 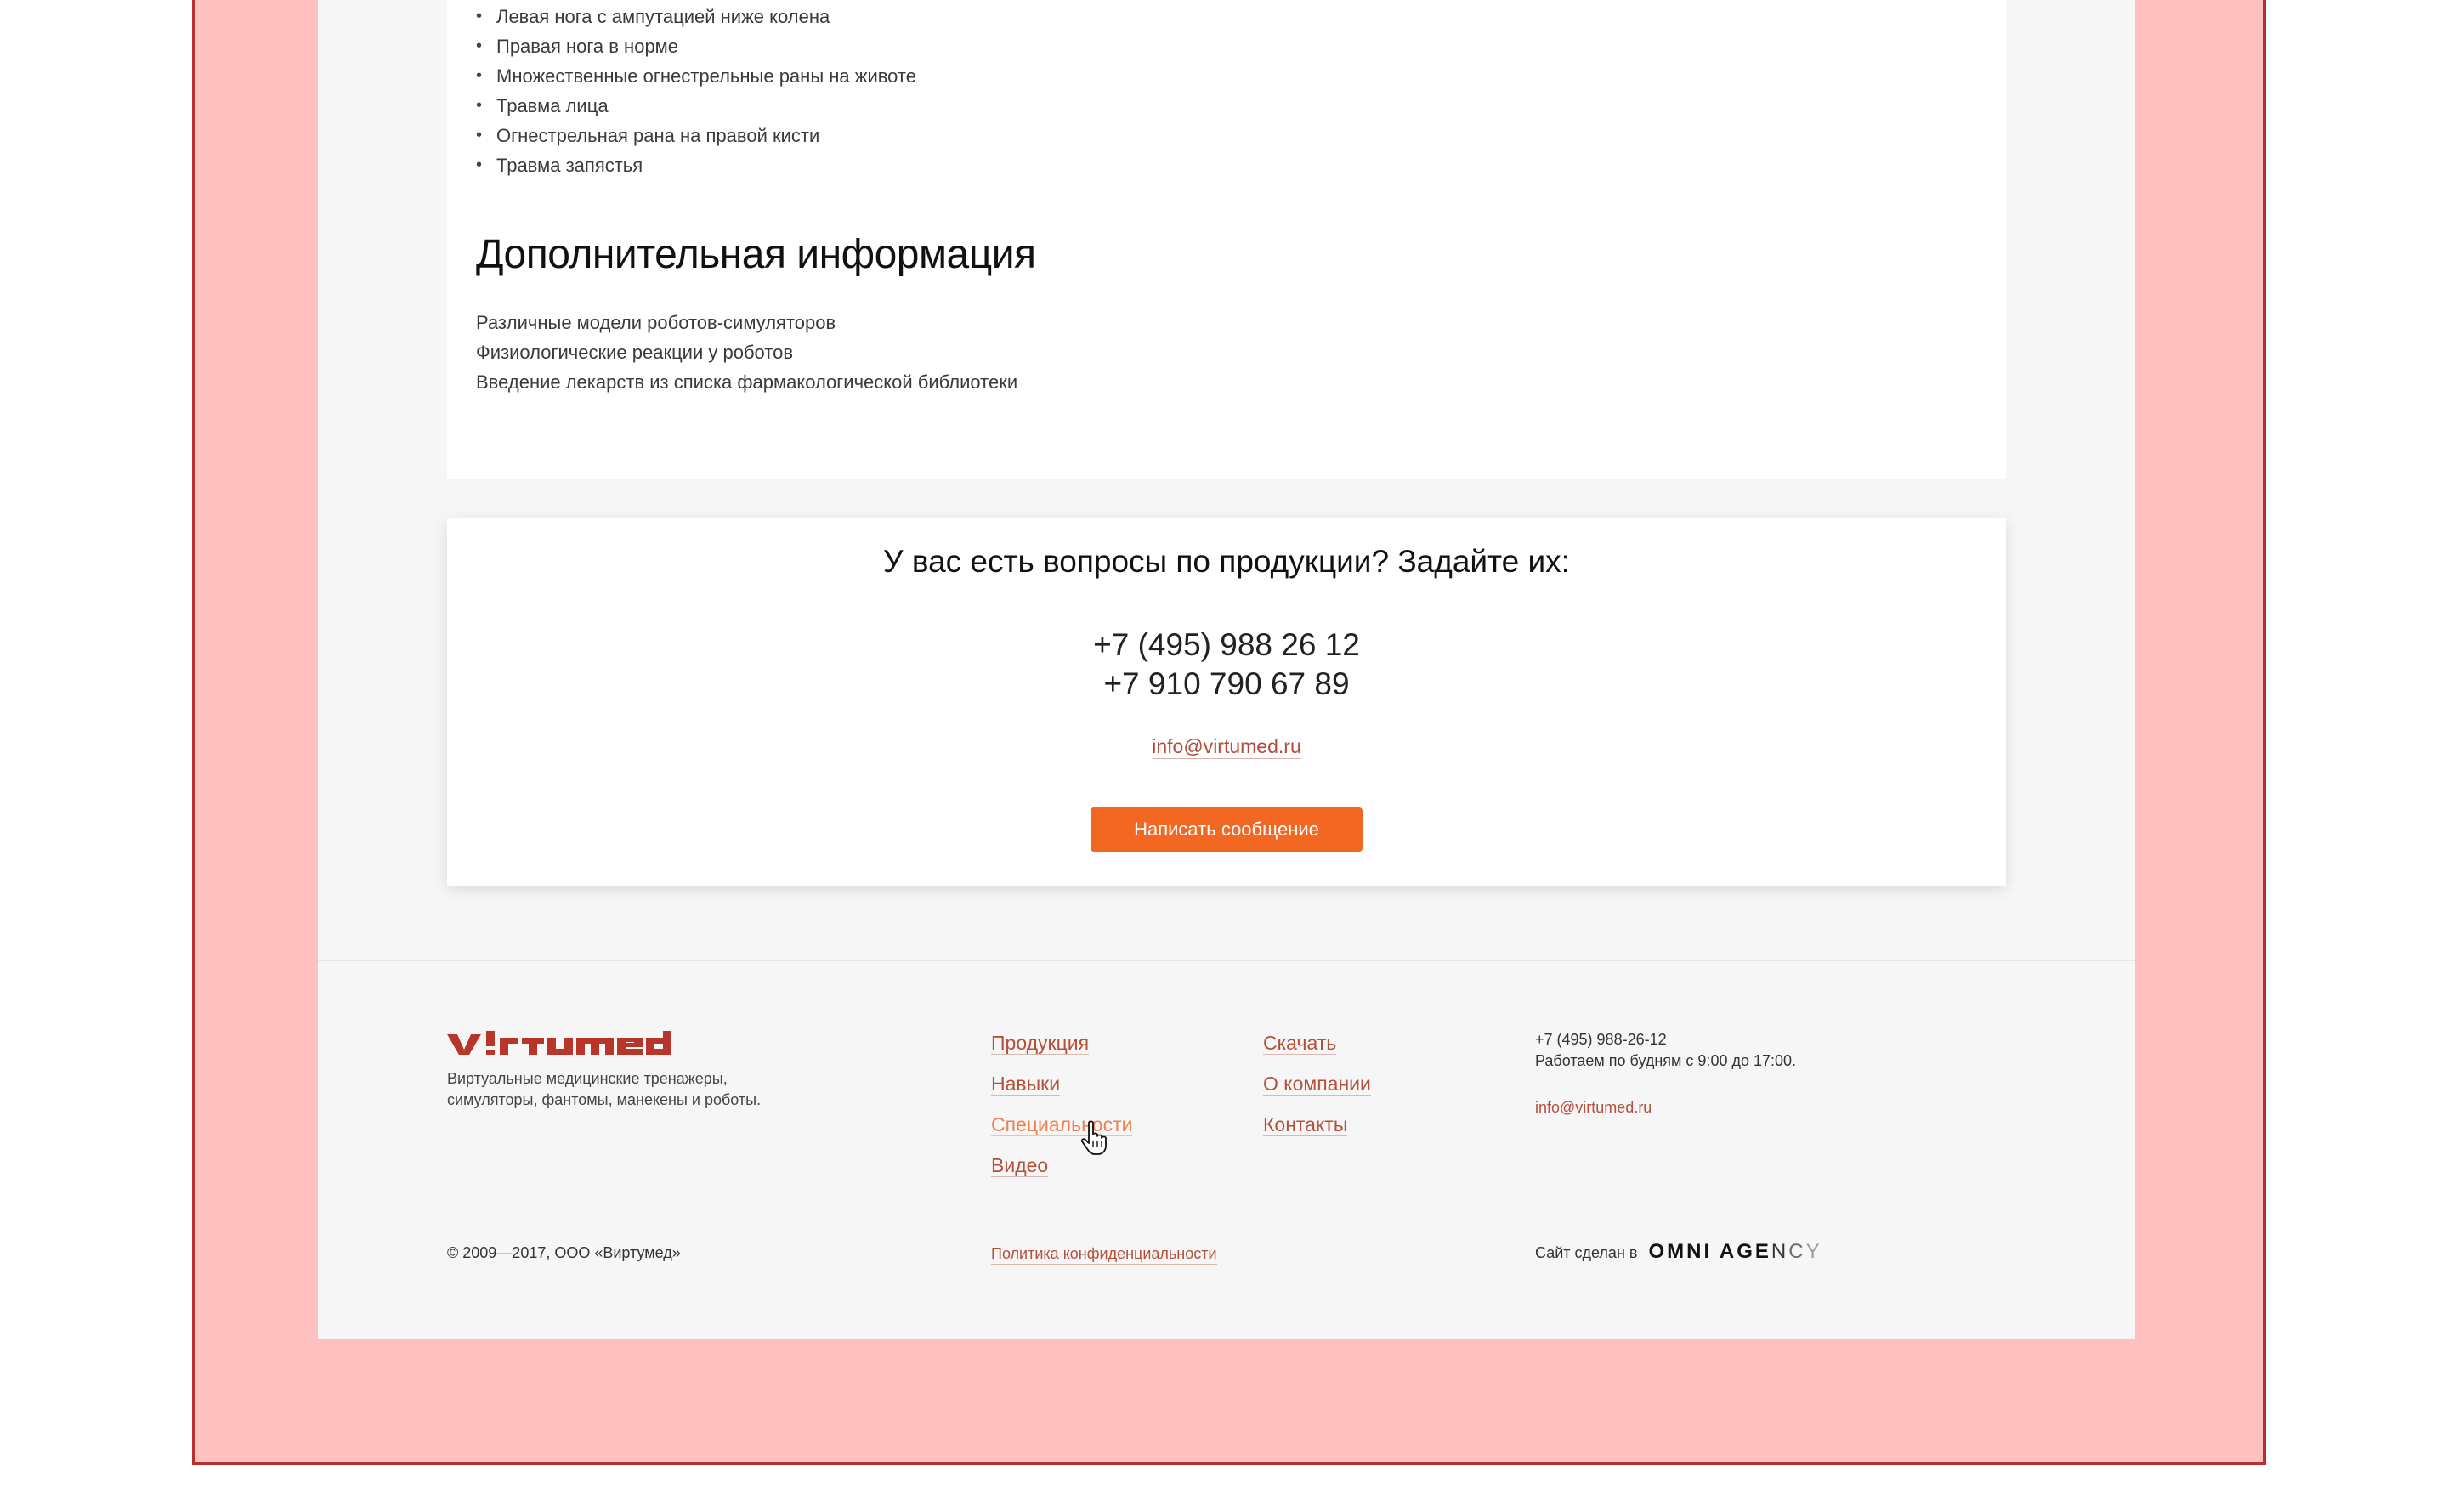 I want to click on phone-primary: +7 (495) 988 26 12, so click(x=1226, y=644).